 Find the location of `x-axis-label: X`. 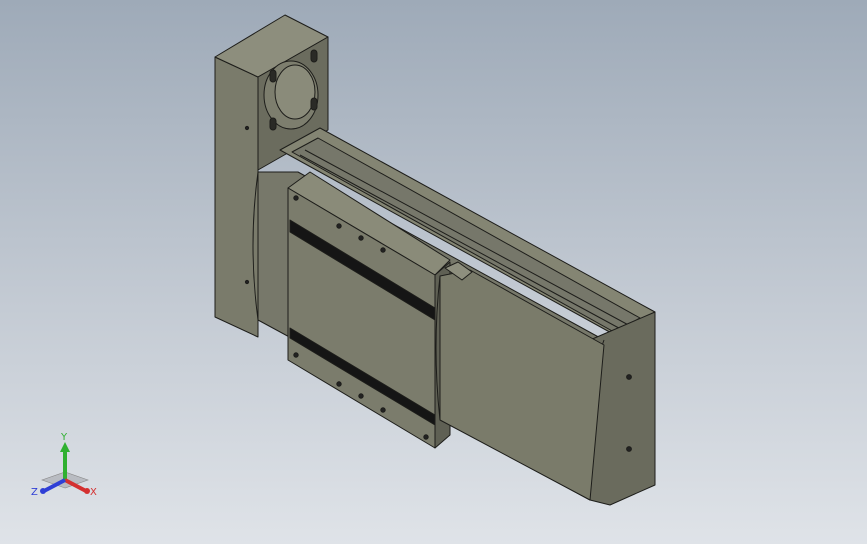

x-axis-label: X is located at coordinates (93, 492).